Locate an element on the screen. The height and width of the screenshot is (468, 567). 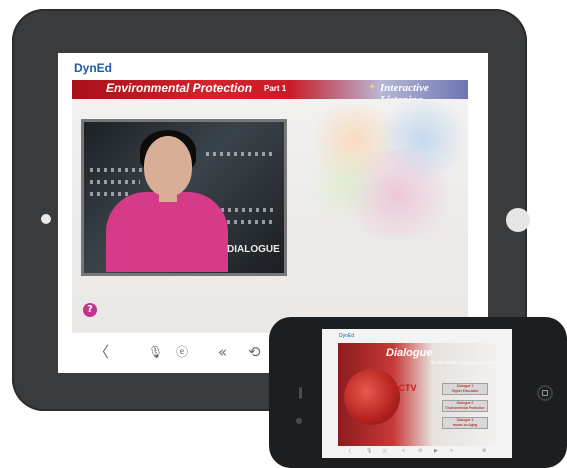
video-player: DIALOGUE is located at coordinates (184, 197).